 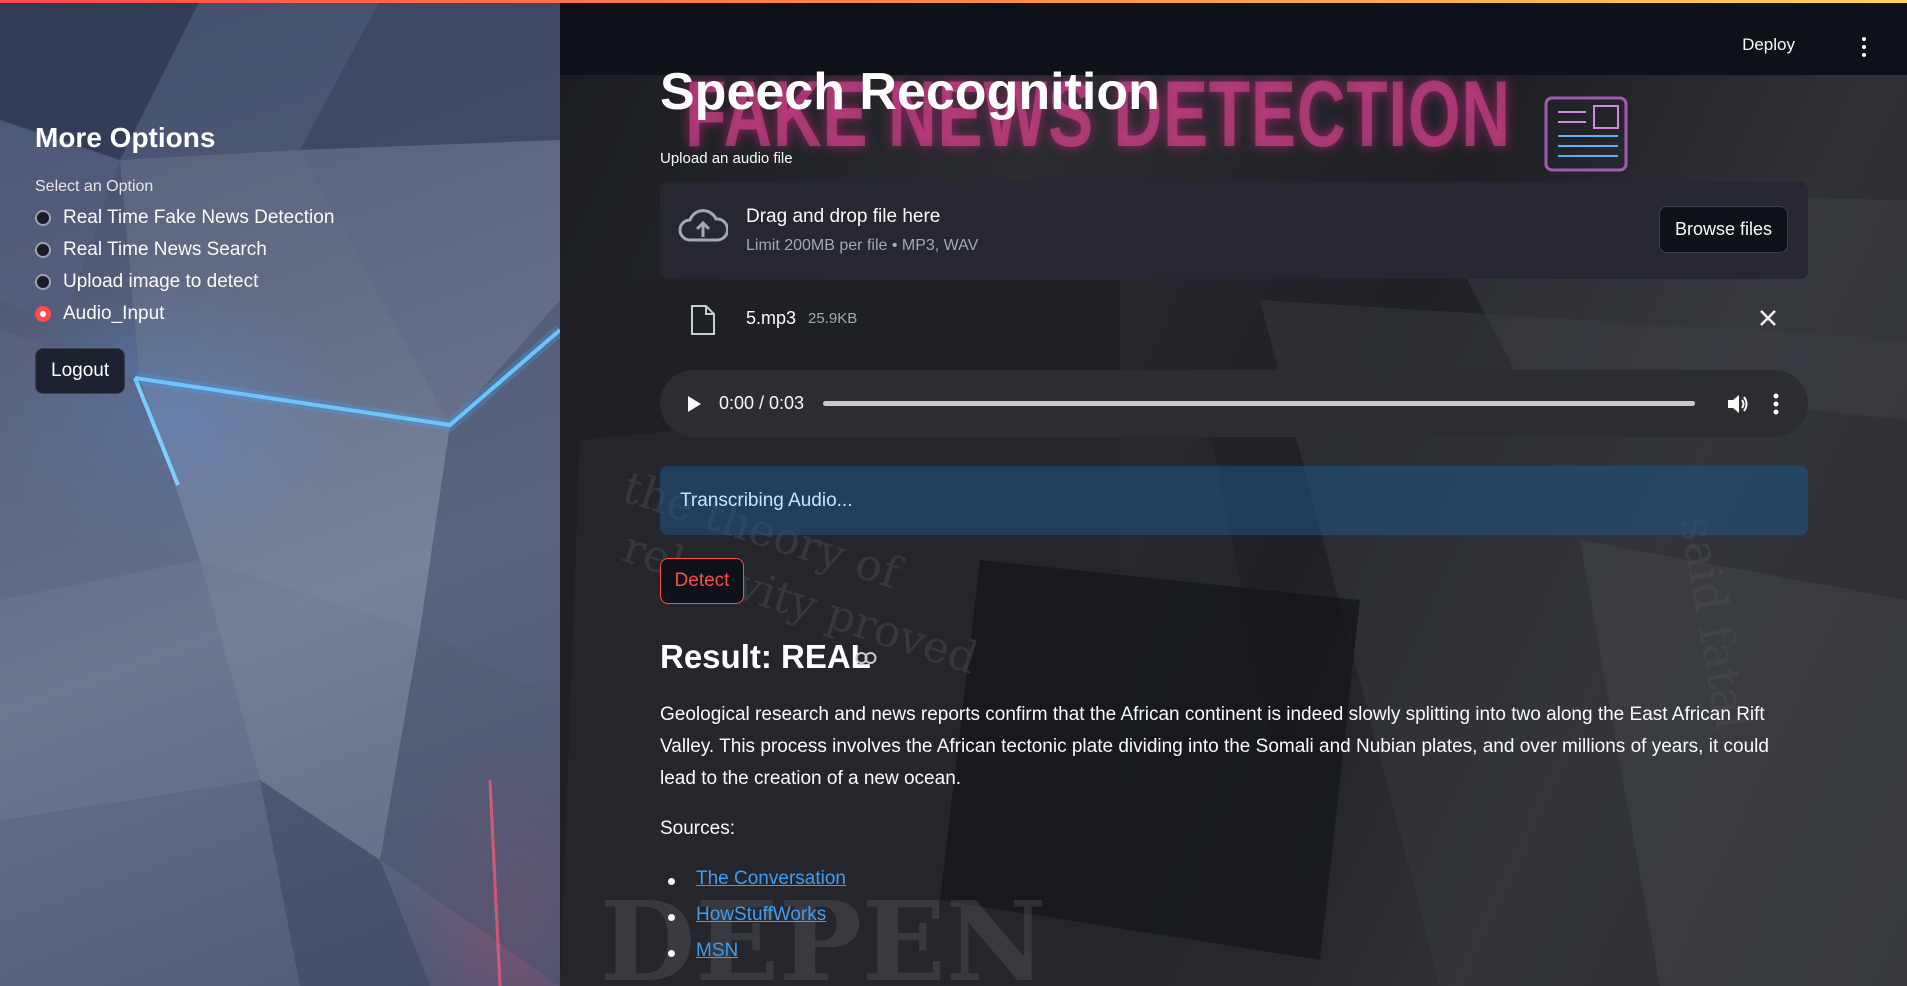 I want to click on close-icon, so click(x=1768, y=318).